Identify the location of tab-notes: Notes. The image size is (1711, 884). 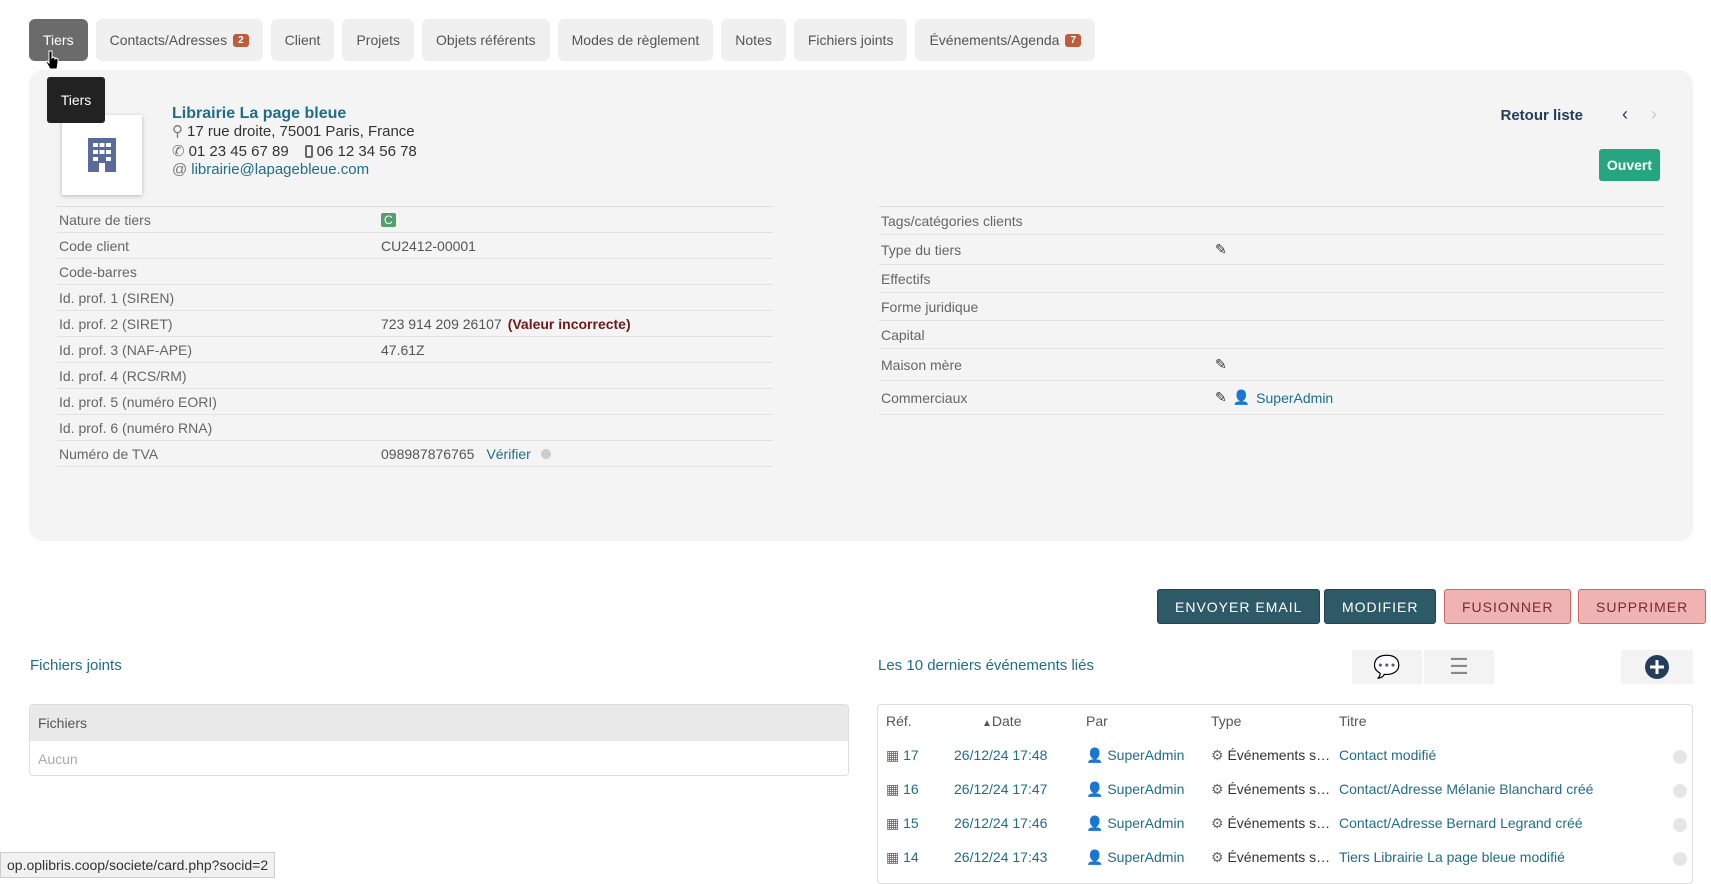
(753, 40).